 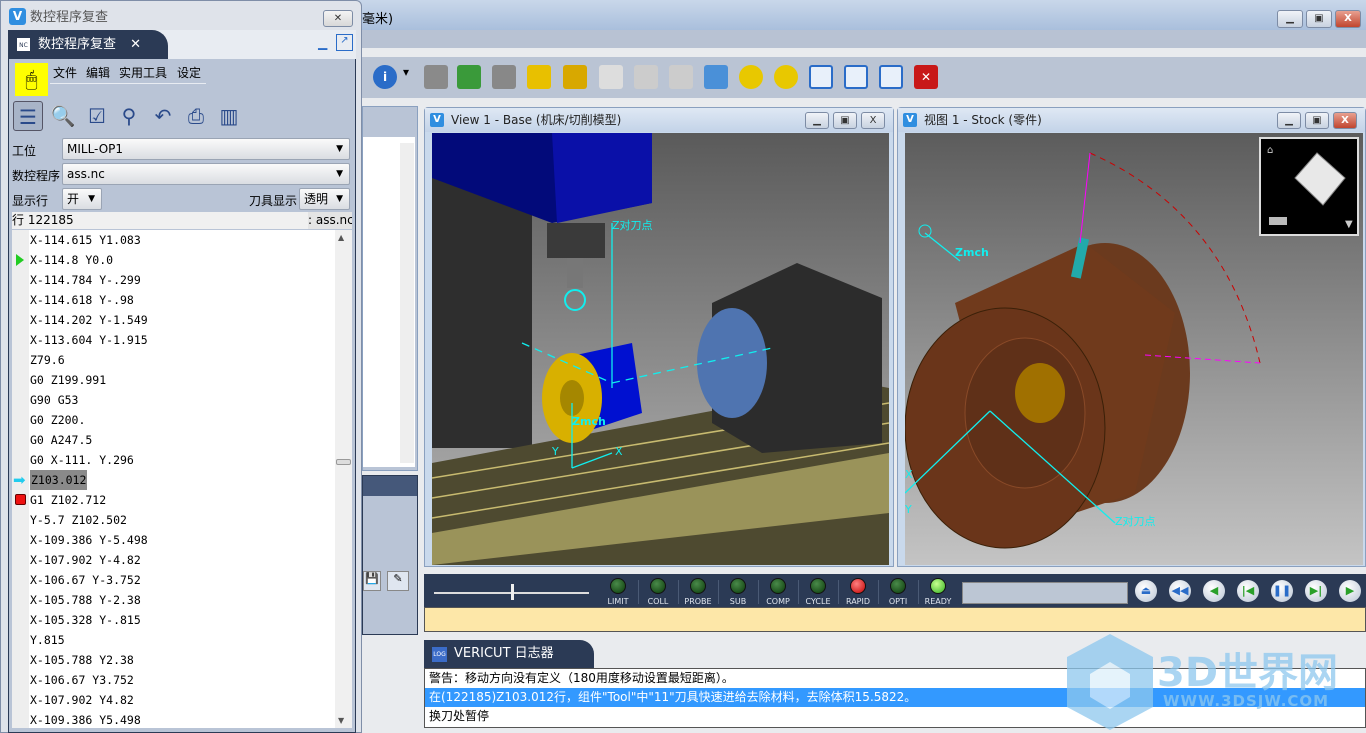 What do you see at coordinates (89, 320) in the screenshot?
I see `nc-line: X-114.202 Y-1.549` at bounding box center [89, 320].